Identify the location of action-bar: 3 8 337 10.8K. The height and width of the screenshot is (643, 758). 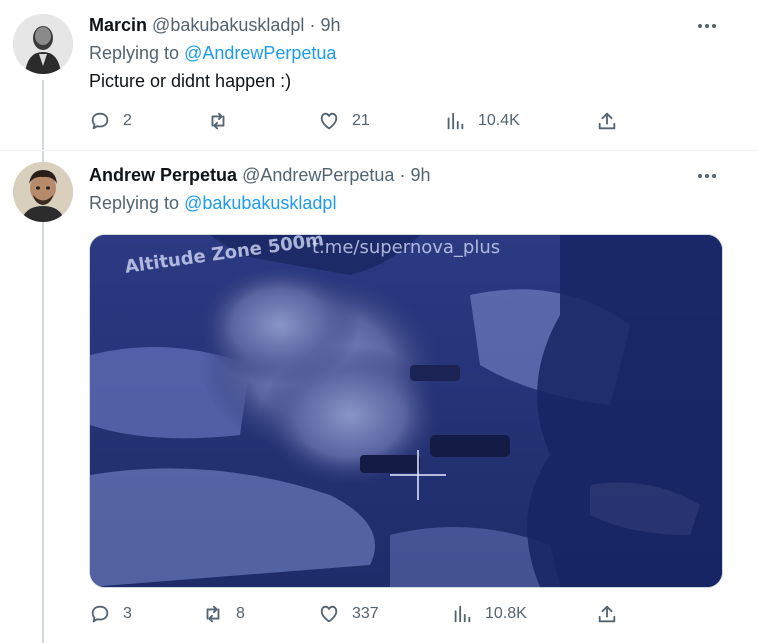
(359, 616).